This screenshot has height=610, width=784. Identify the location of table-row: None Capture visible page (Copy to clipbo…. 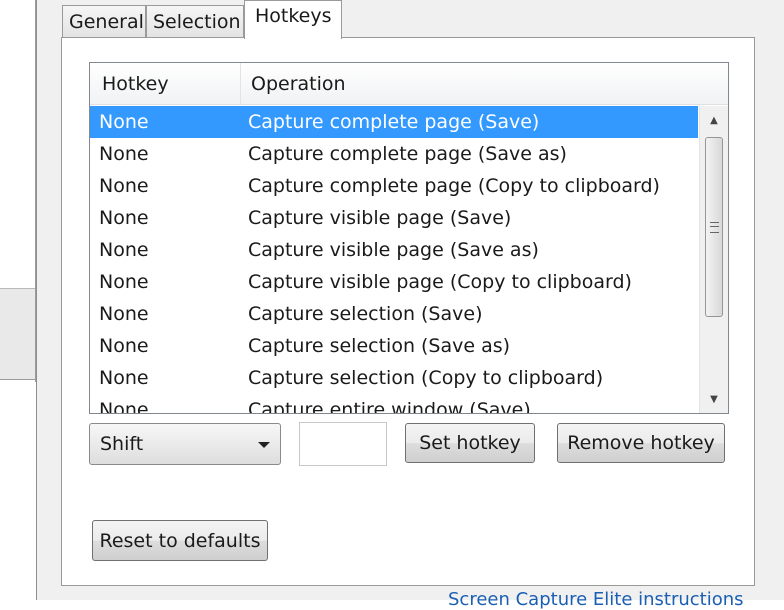
(395, 282).